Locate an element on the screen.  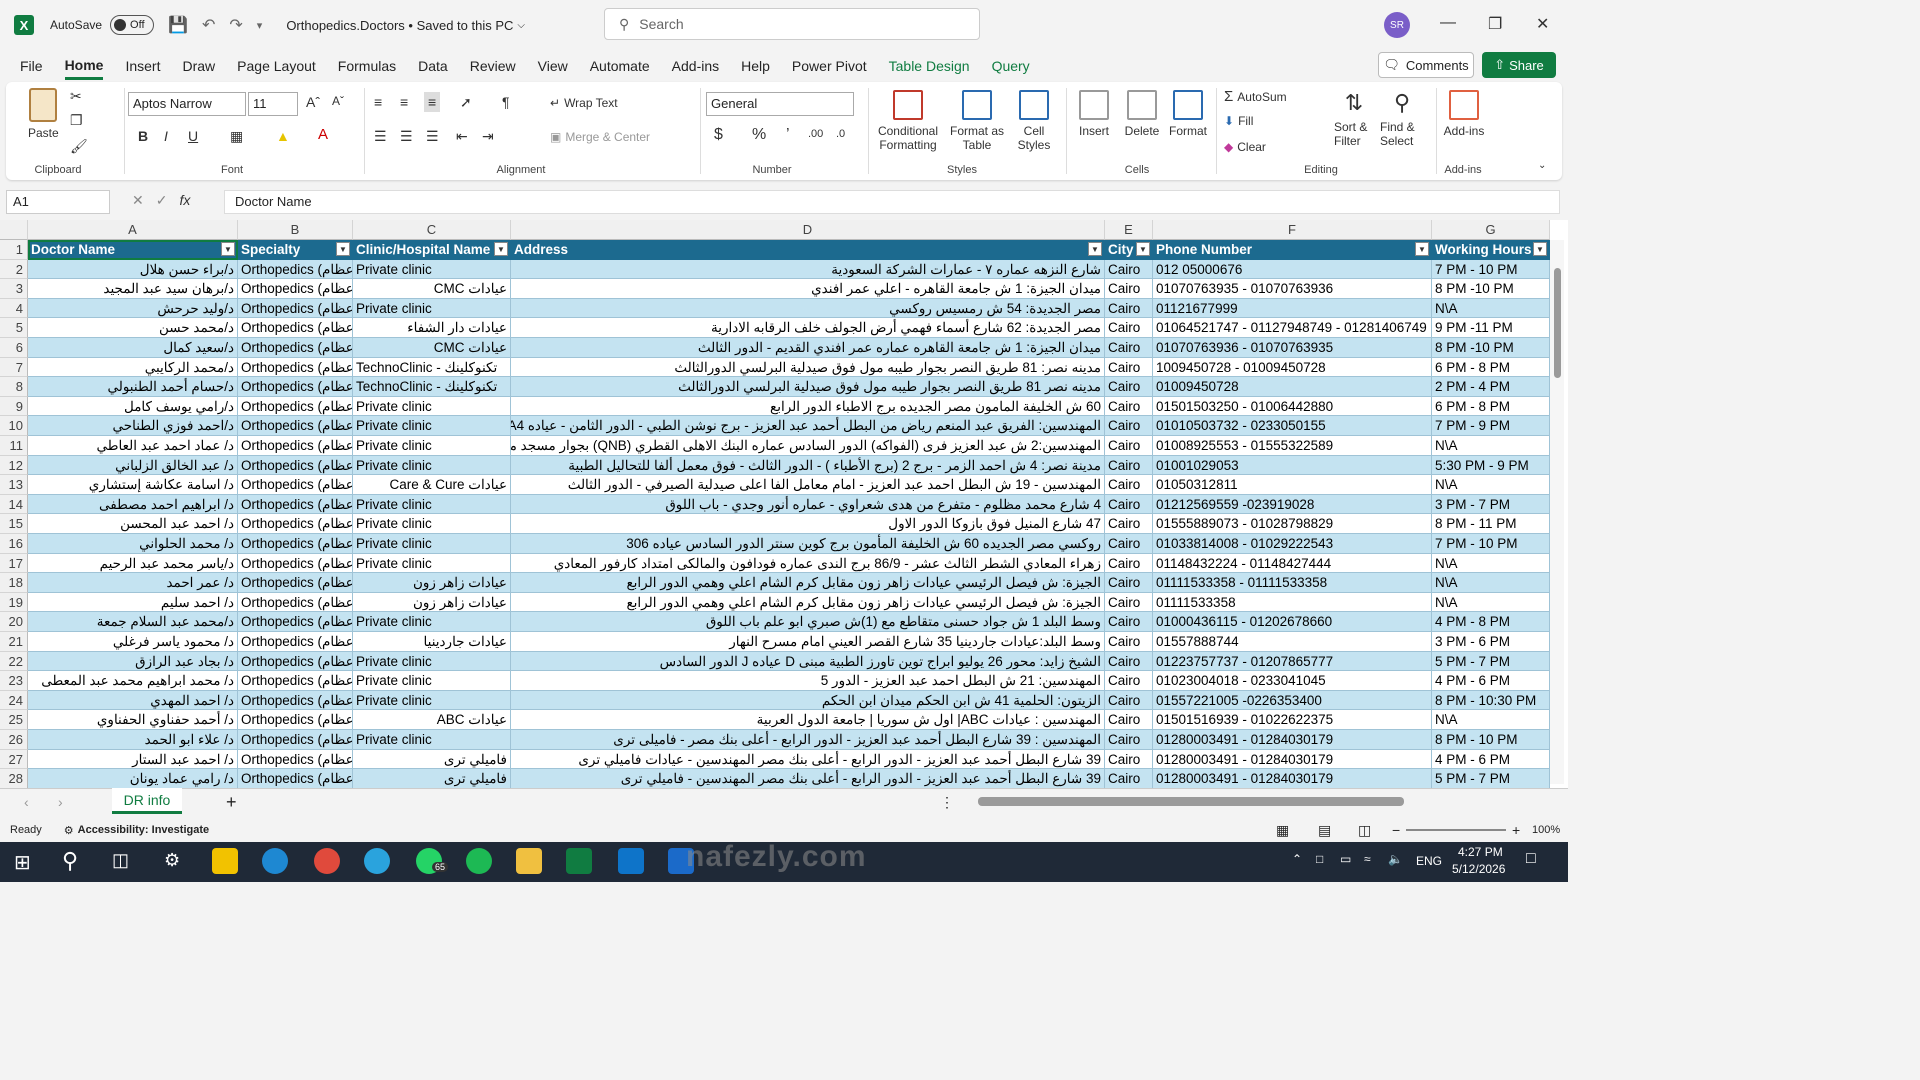
row-header: 15 is located at coordinates (14, 524).